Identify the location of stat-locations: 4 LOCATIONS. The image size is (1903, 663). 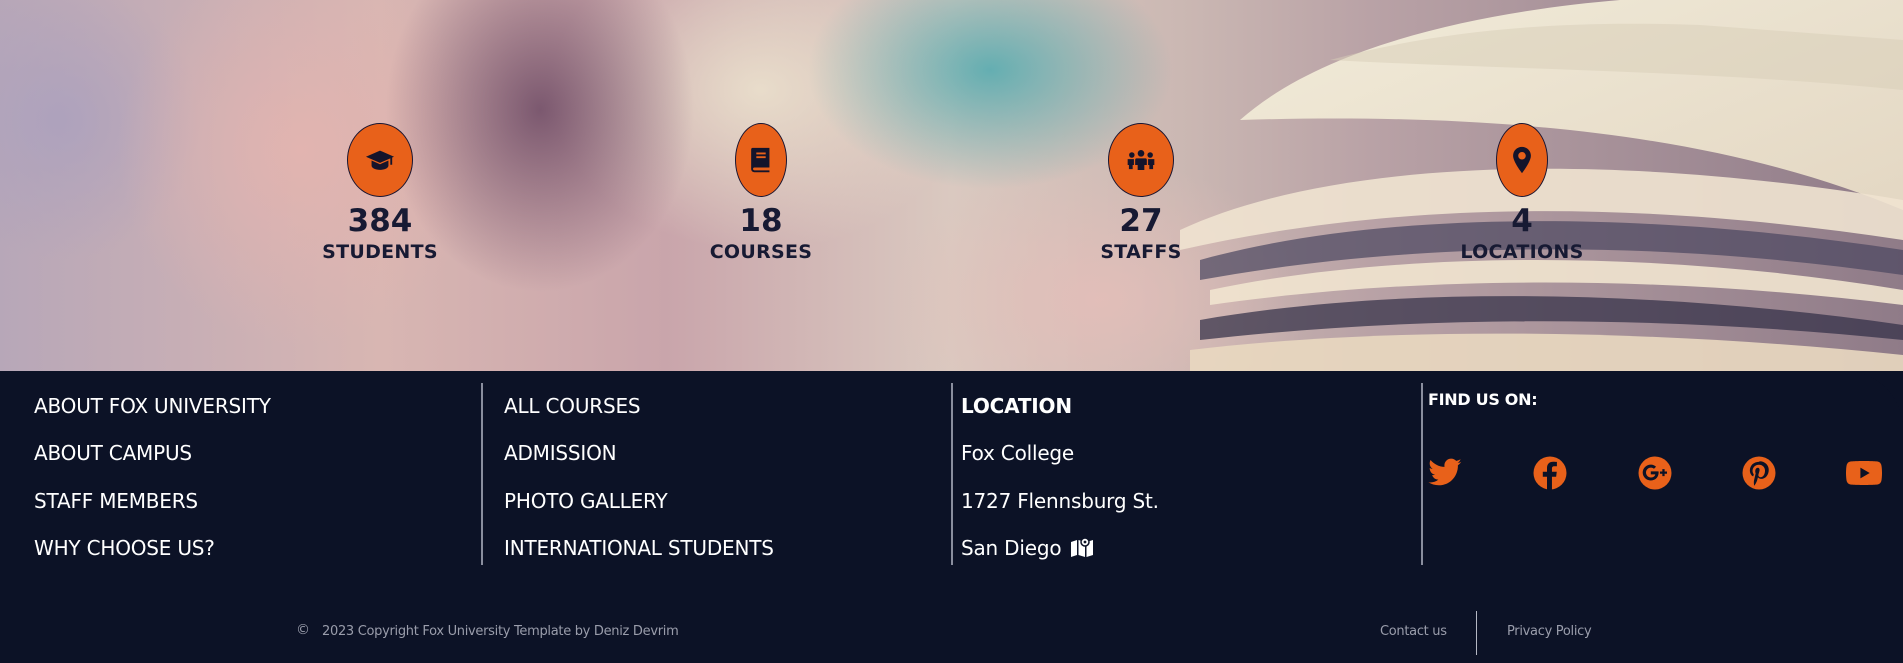
(1522, 193).